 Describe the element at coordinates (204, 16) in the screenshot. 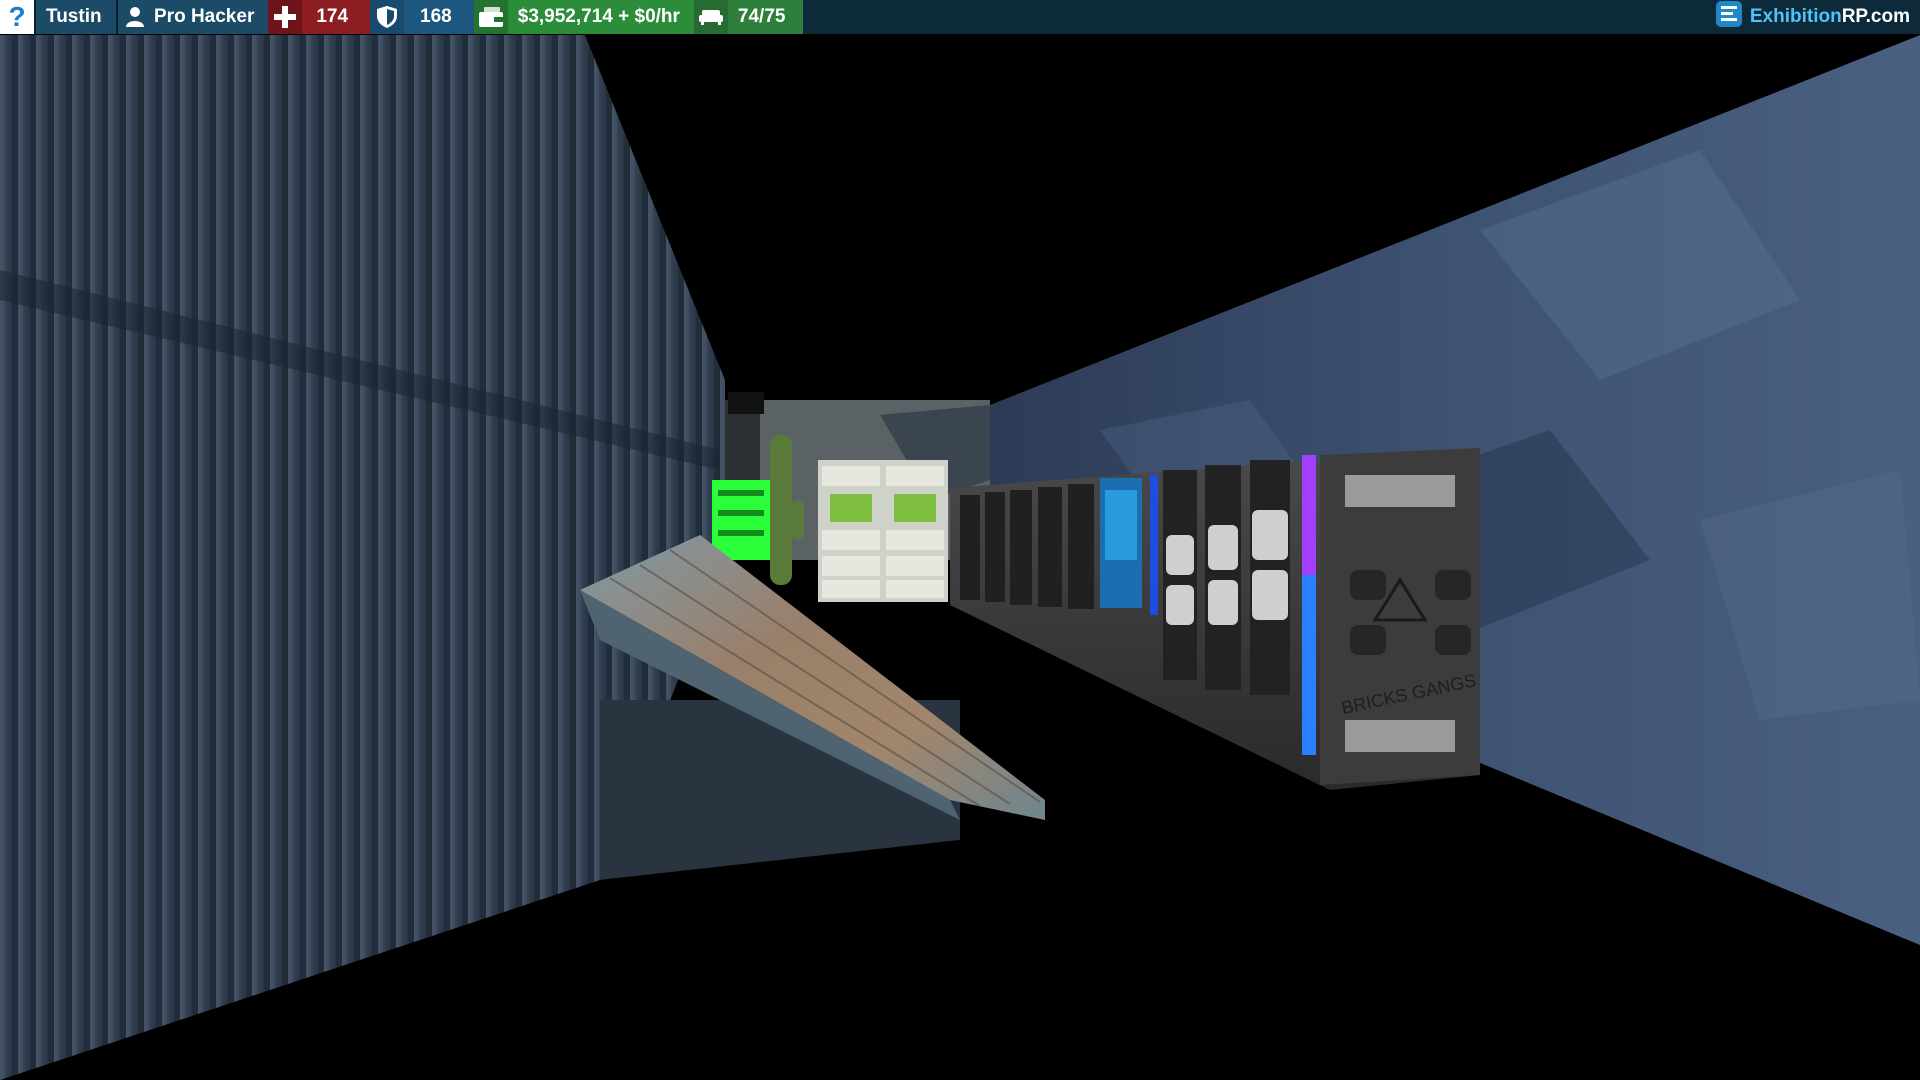

I see `job-title: Pro Hacker` at that location.